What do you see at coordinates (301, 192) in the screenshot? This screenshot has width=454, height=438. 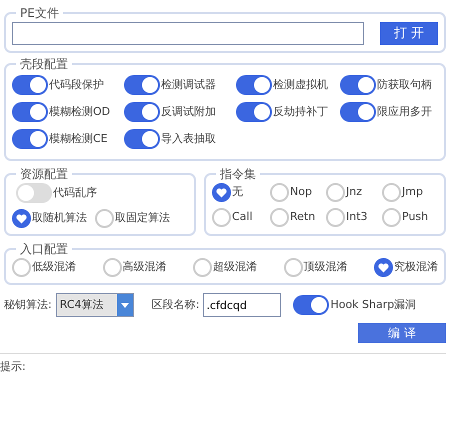 I see `option-label: Nop` at bounding box center [301, 192].